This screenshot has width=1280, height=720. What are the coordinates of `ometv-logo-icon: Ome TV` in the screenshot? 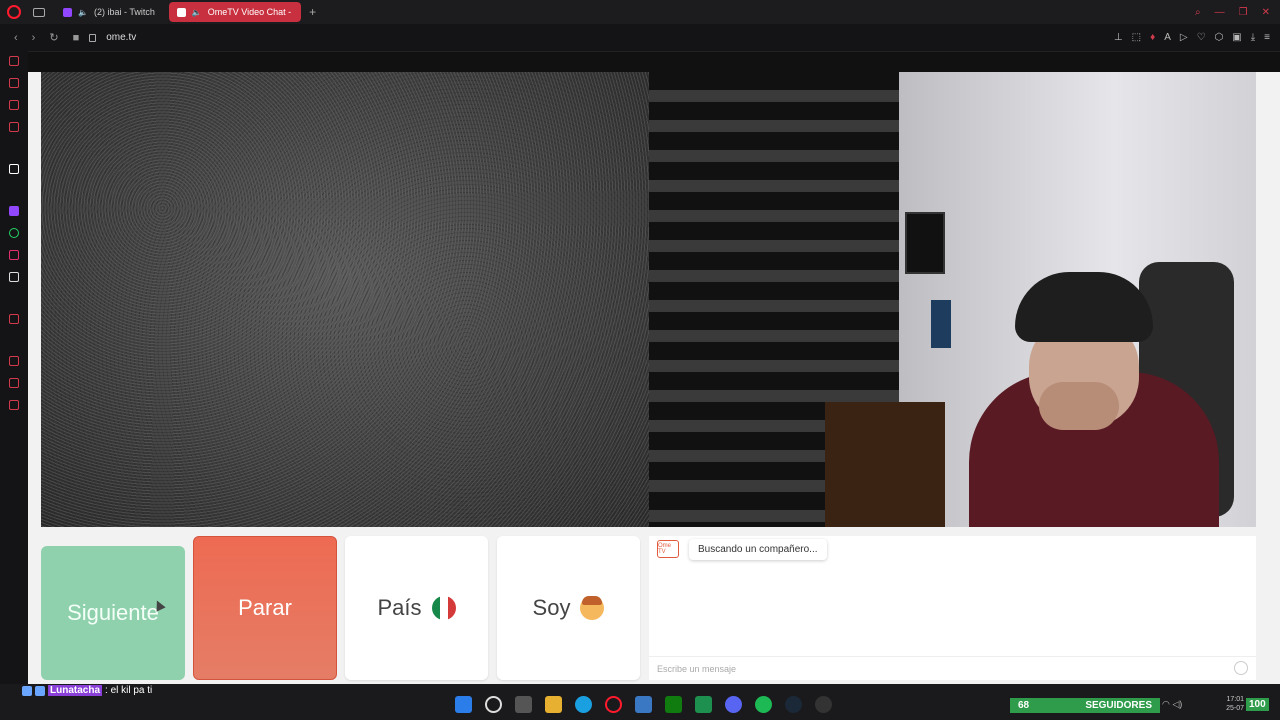 It's located at (668, 549).